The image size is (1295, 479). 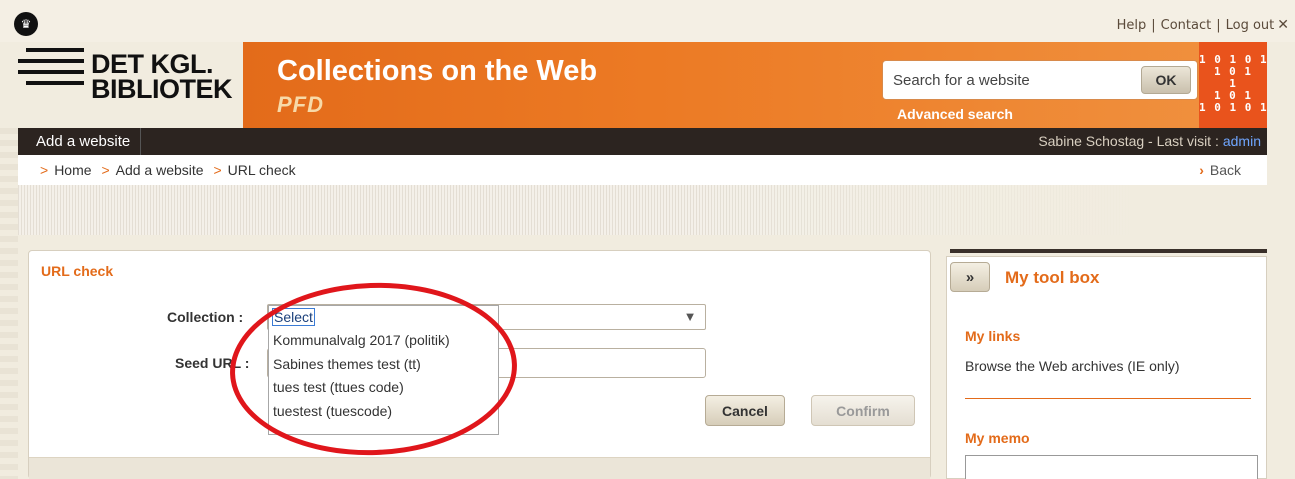 What do you see at coordinates (997, 438) in the screenshot?
I see `my-memo-heading: My memo` at bounding box center [997, 438].